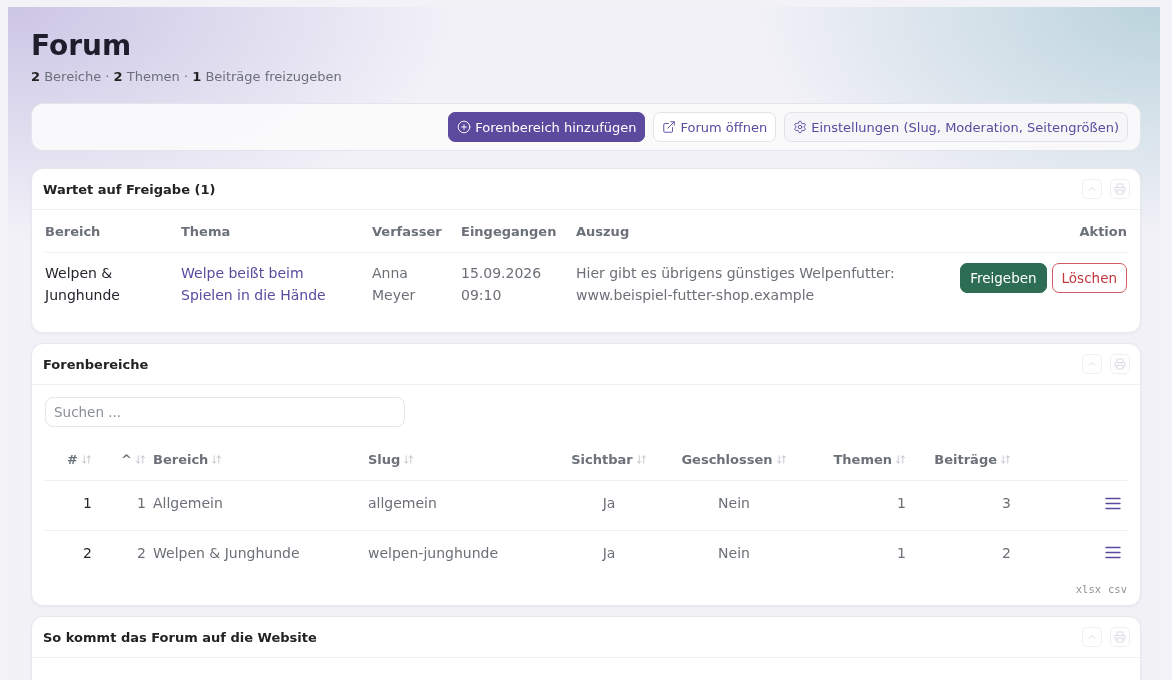  Describe the element at coordinates (464, 127) in the screenshot. I see `plus-circle-icon` at that location.